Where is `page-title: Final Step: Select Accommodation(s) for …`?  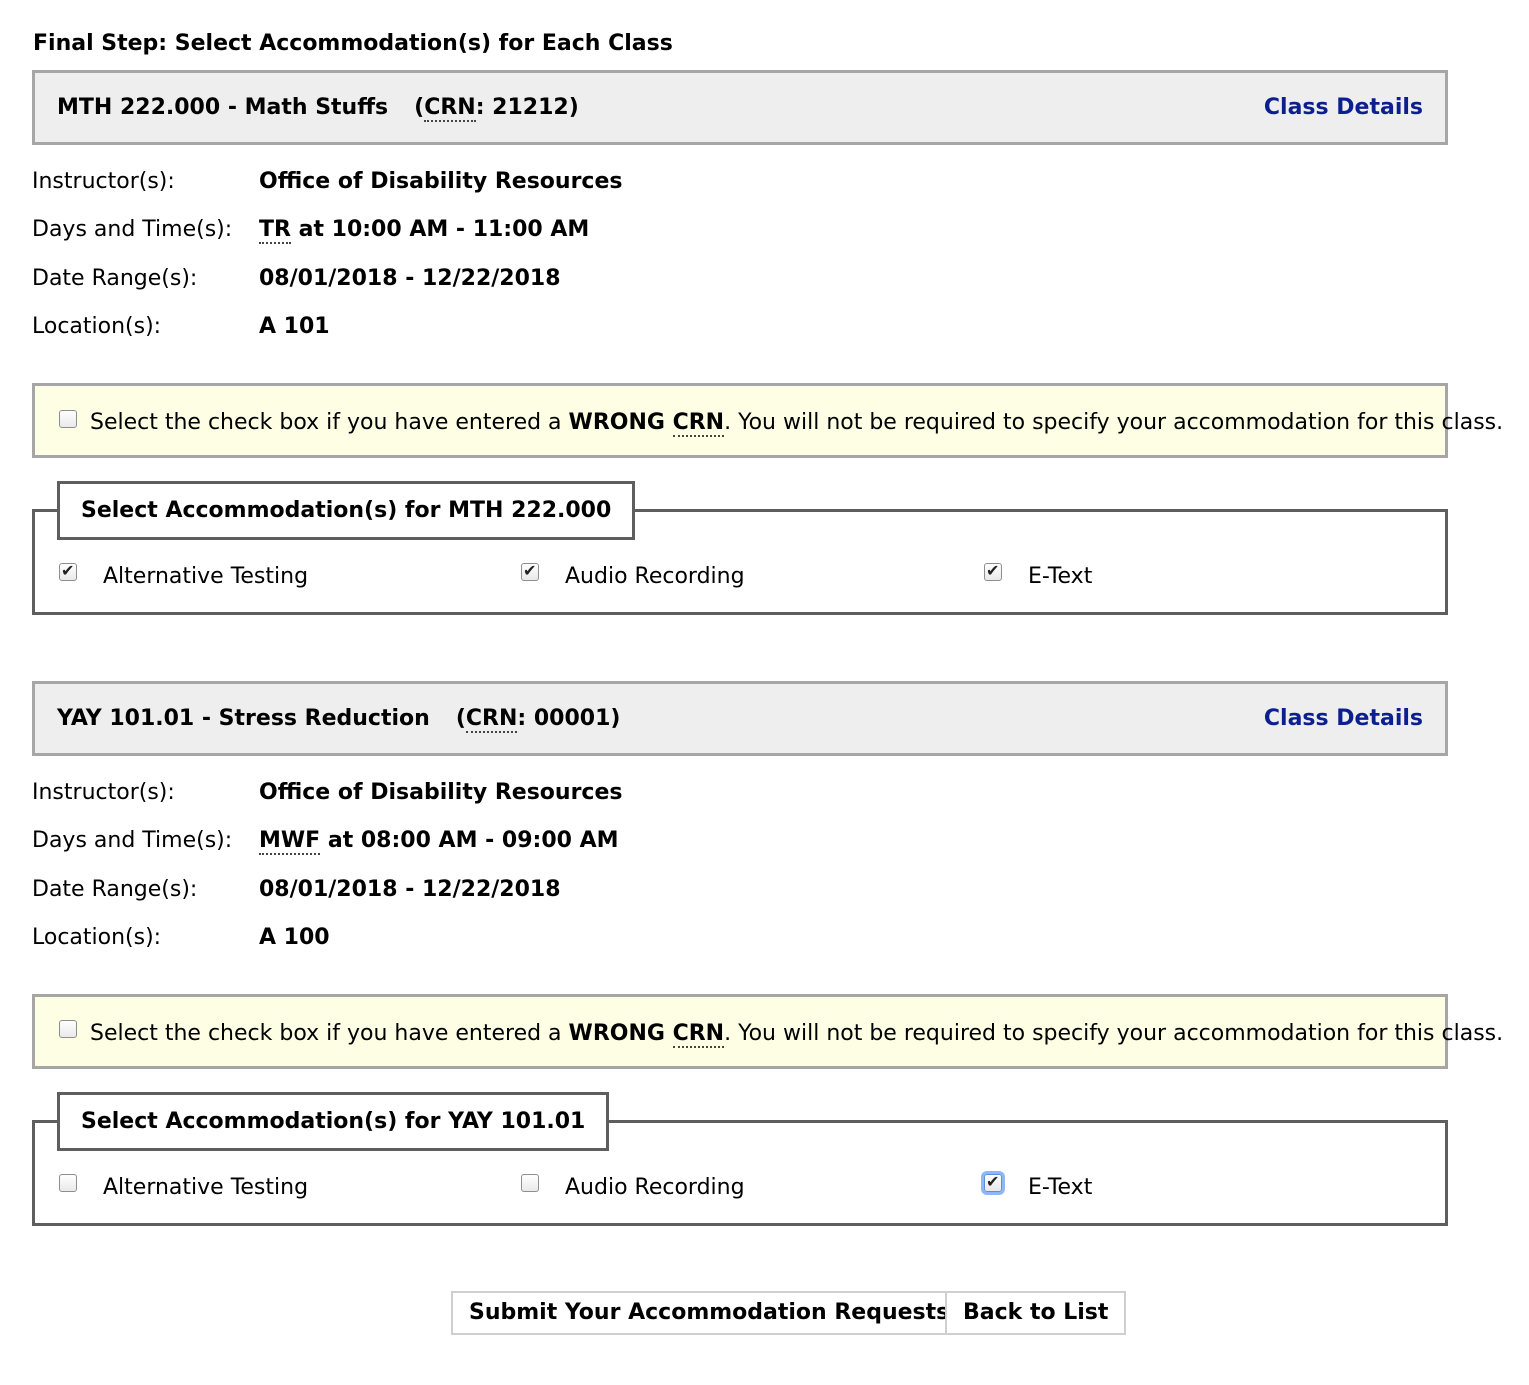
page-title: Final Step: Select Accommodation(s) for … is located at coordinates (353, 43).